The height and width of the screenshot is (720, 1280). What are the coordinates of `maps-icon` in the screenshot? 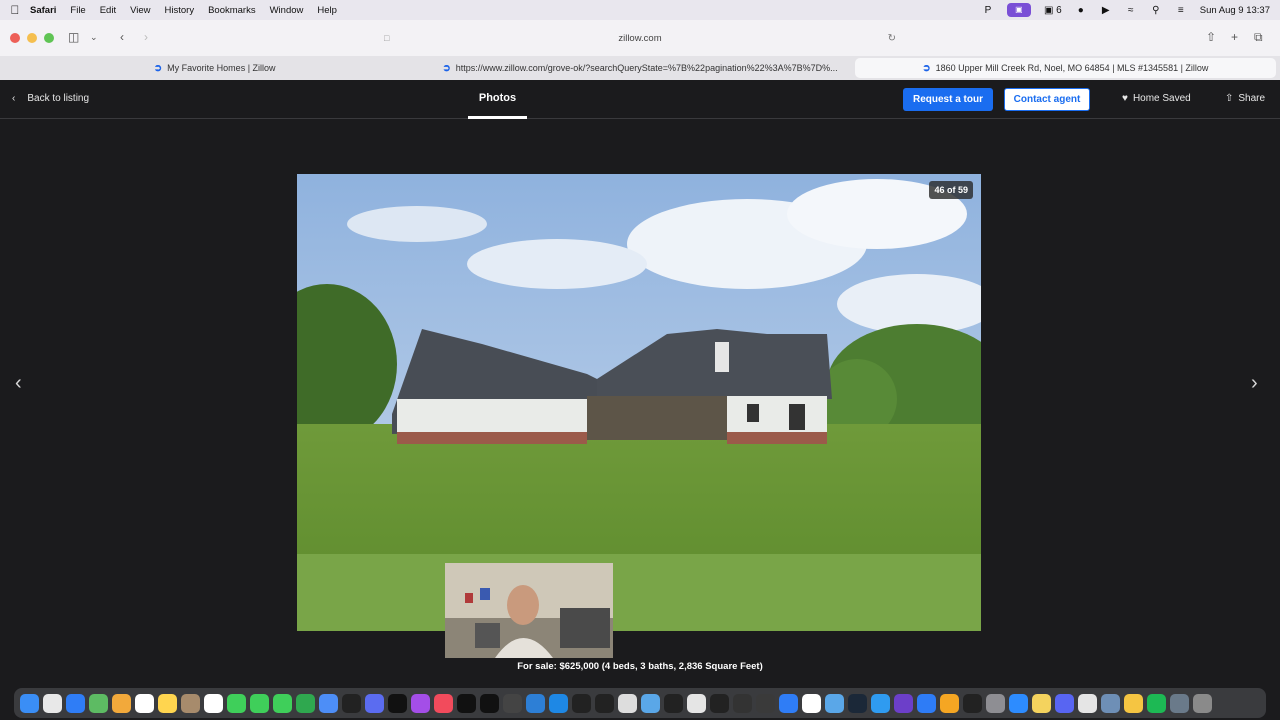 It's located at (98, 703).